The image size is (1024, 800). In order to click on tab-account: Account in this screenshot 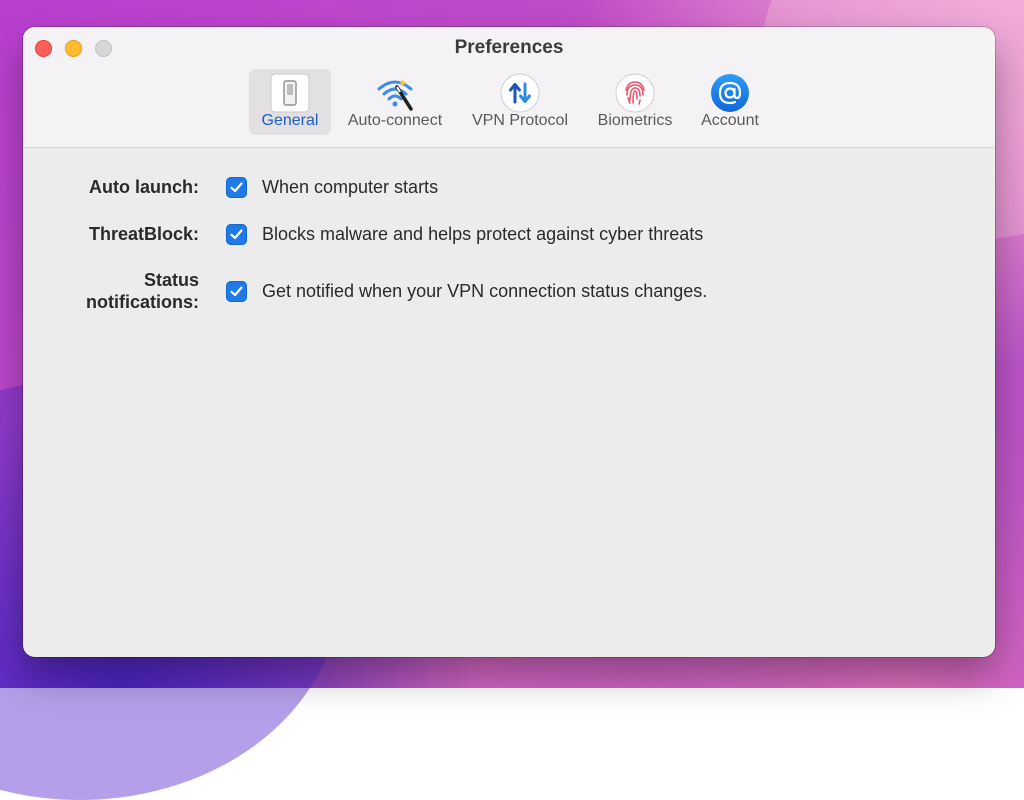, I will do `click(730, 102)`.